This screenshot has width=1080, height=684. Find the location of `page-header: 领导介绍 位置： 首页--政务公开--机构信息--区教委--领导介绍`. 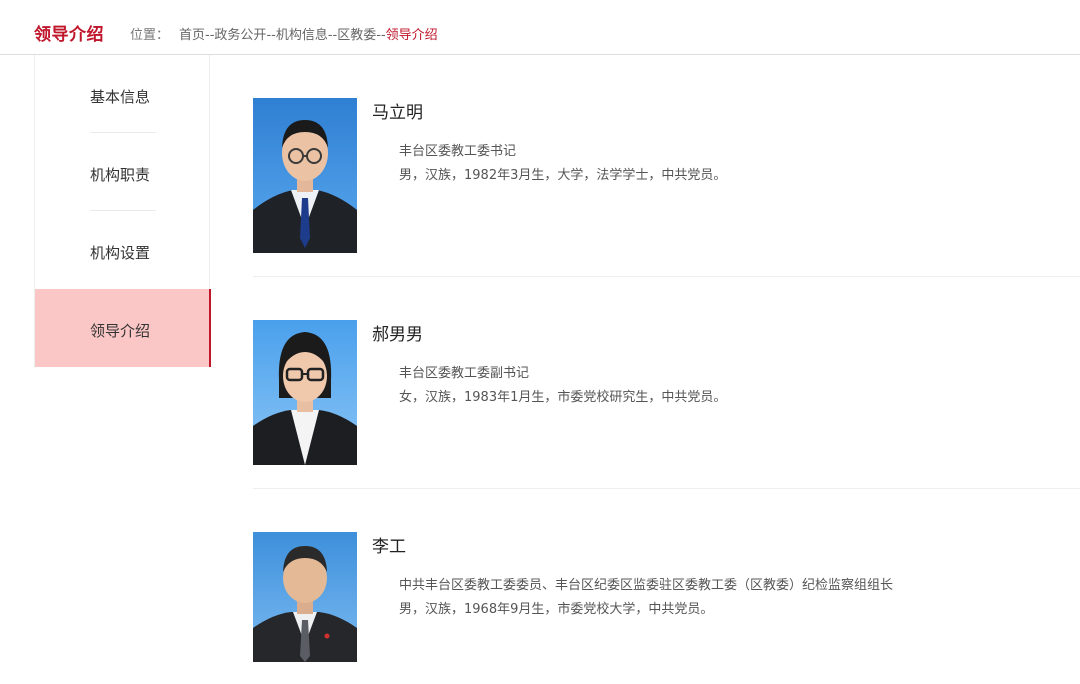

page-header: 领导介绍 位置： 首页--政务公开--机构信息--区教委--领导介绍 is located at coordinates (540, 27).